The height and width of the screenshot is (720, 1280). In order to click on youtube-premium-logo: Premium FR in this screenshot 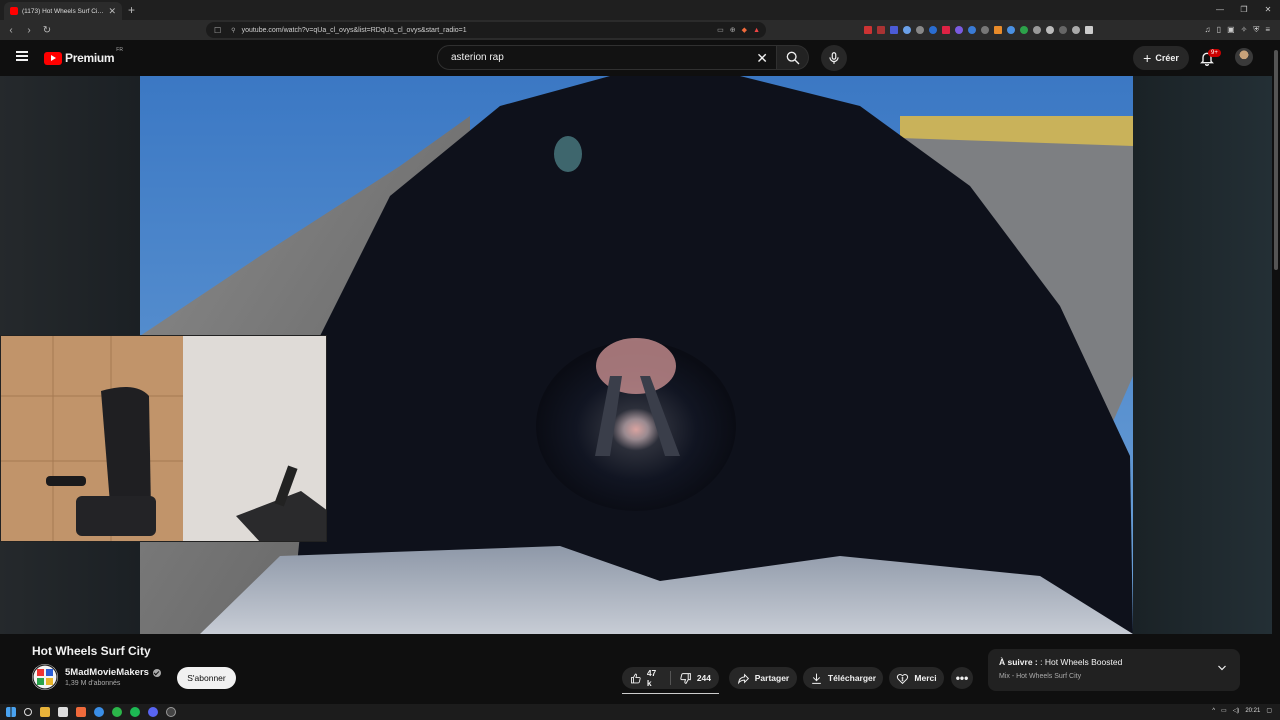, I will do `click(83, 56)`.